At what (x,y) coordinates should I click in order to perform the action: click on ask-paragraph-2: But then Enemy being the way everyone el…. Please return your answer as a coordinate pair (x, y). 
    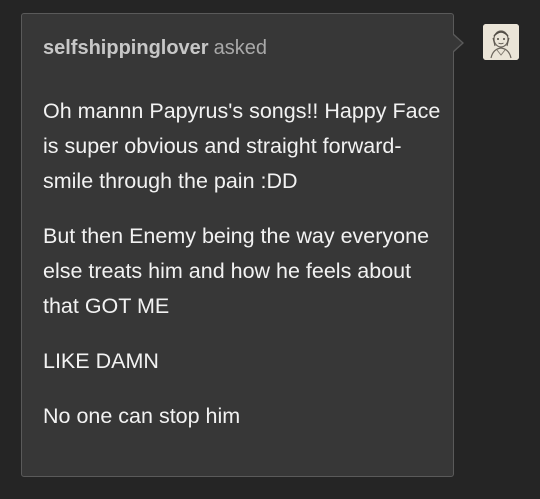
    Looking at the image, I should click on (236, 271).